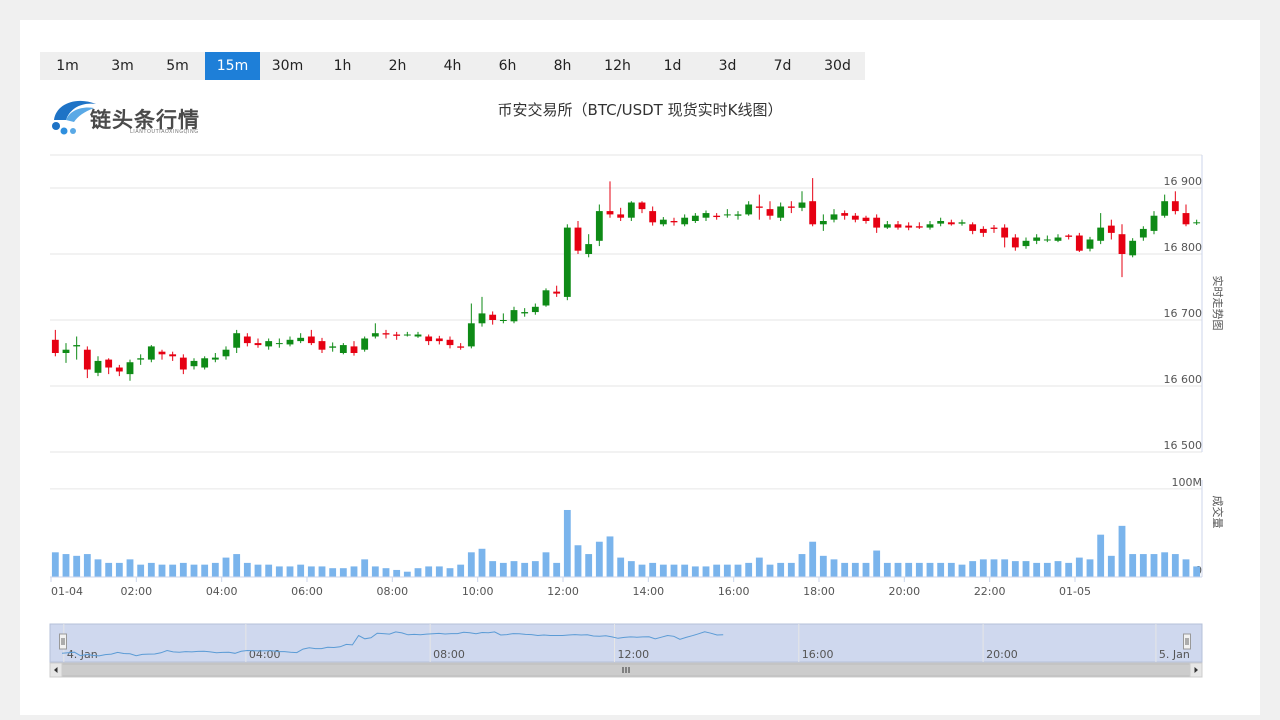 This screenshot has height=720, width=1280. What do you see at coordinates (1187, 641) in the screenshot?
I see `navigator-right-handle` at bounding box center [1187, 641].